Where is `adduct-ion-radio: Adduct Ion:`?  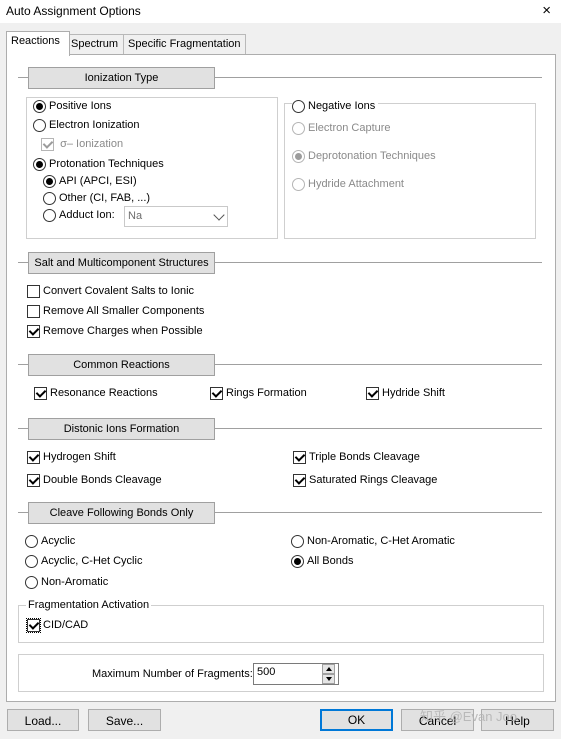
adduct-ion-radio: Adduct Ion: is located at coordinates (79, 215).